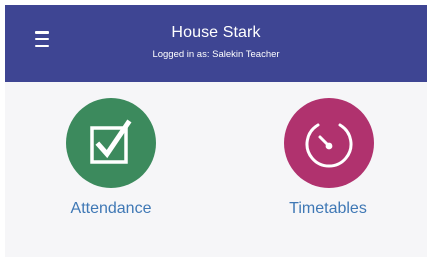 The height and width of the screenshot is (262, 432). What do you see at coordinates (329, 145) in the screenshot?
I see `clock-icon` at bounding box center [329, 145].